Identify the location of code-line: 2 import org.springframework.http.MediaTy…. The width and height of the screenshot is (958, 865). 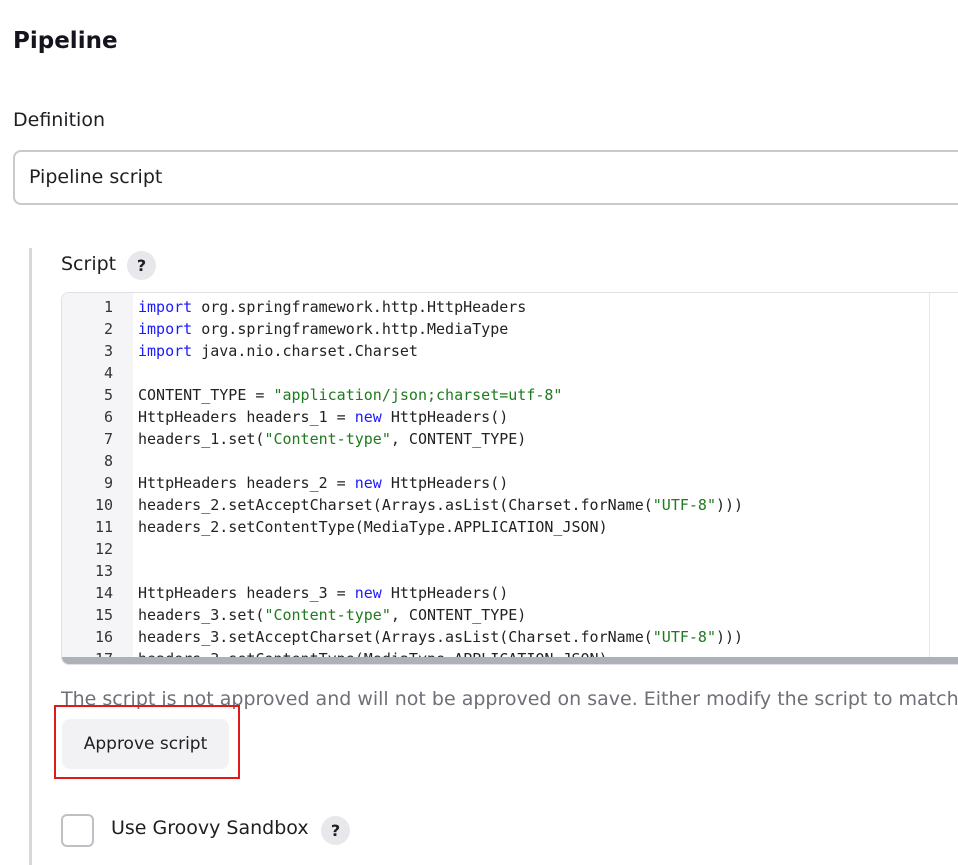
(510, 329).